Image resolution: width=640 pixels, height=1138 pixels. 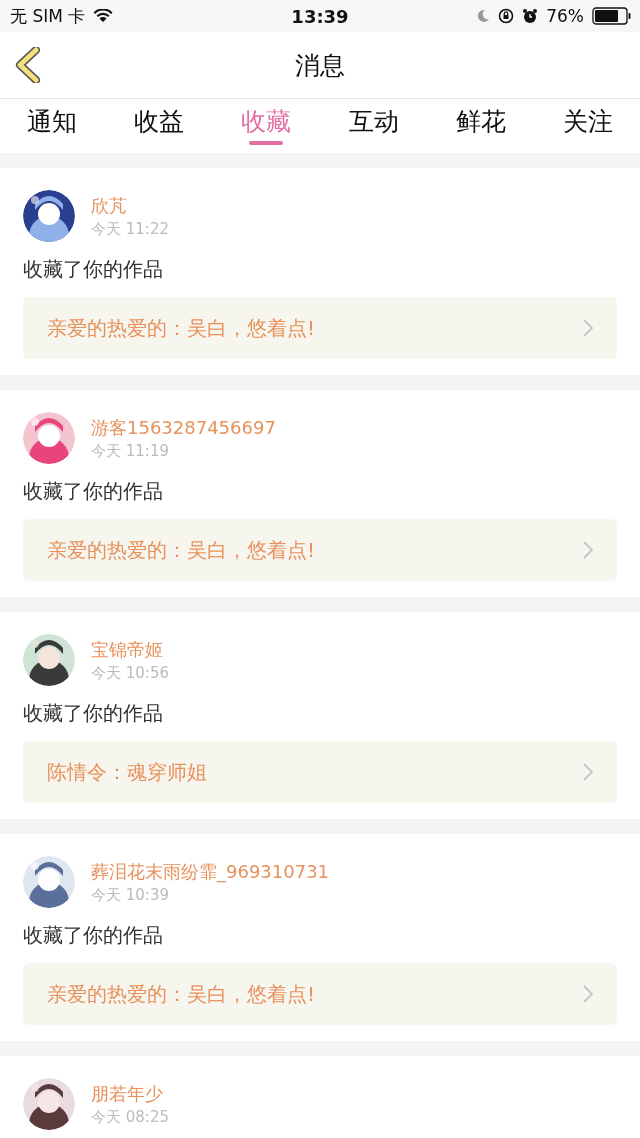 I want to click on back-icon, so click(x=28, y=65).